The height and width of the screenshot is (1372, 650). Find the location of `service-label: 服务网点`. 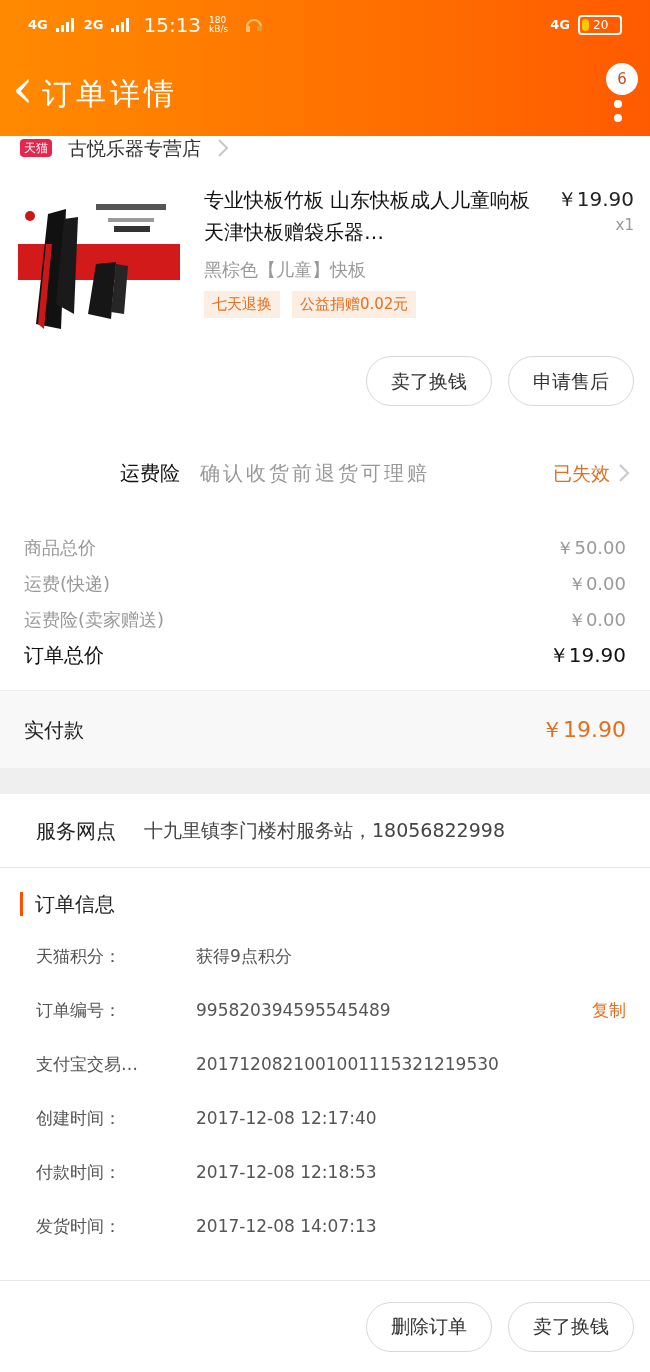

service-label: 服务网点 is located at coordinates (76, 831).